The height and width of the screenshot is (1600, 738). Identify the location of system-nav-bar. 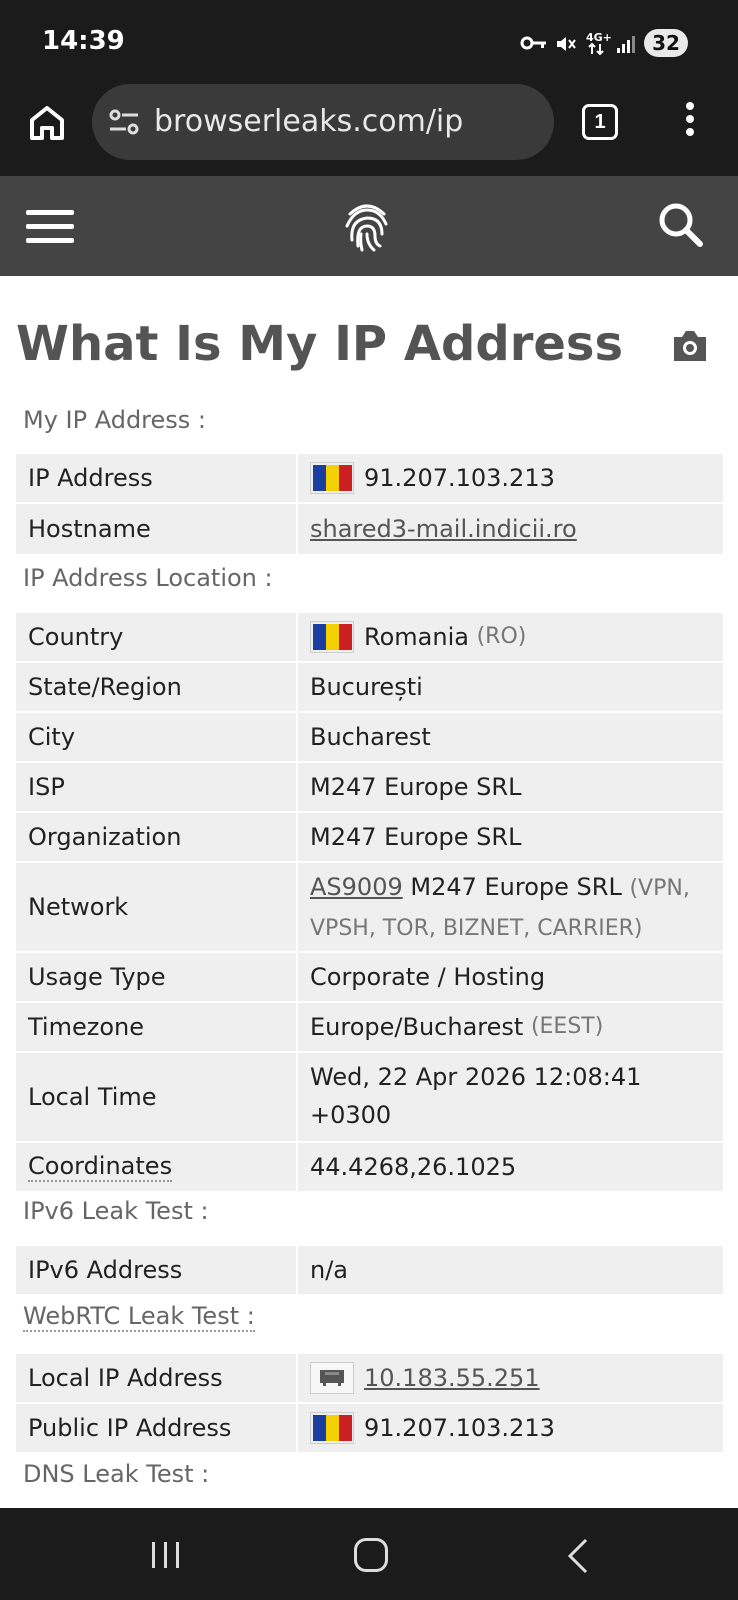
(369, 1554).